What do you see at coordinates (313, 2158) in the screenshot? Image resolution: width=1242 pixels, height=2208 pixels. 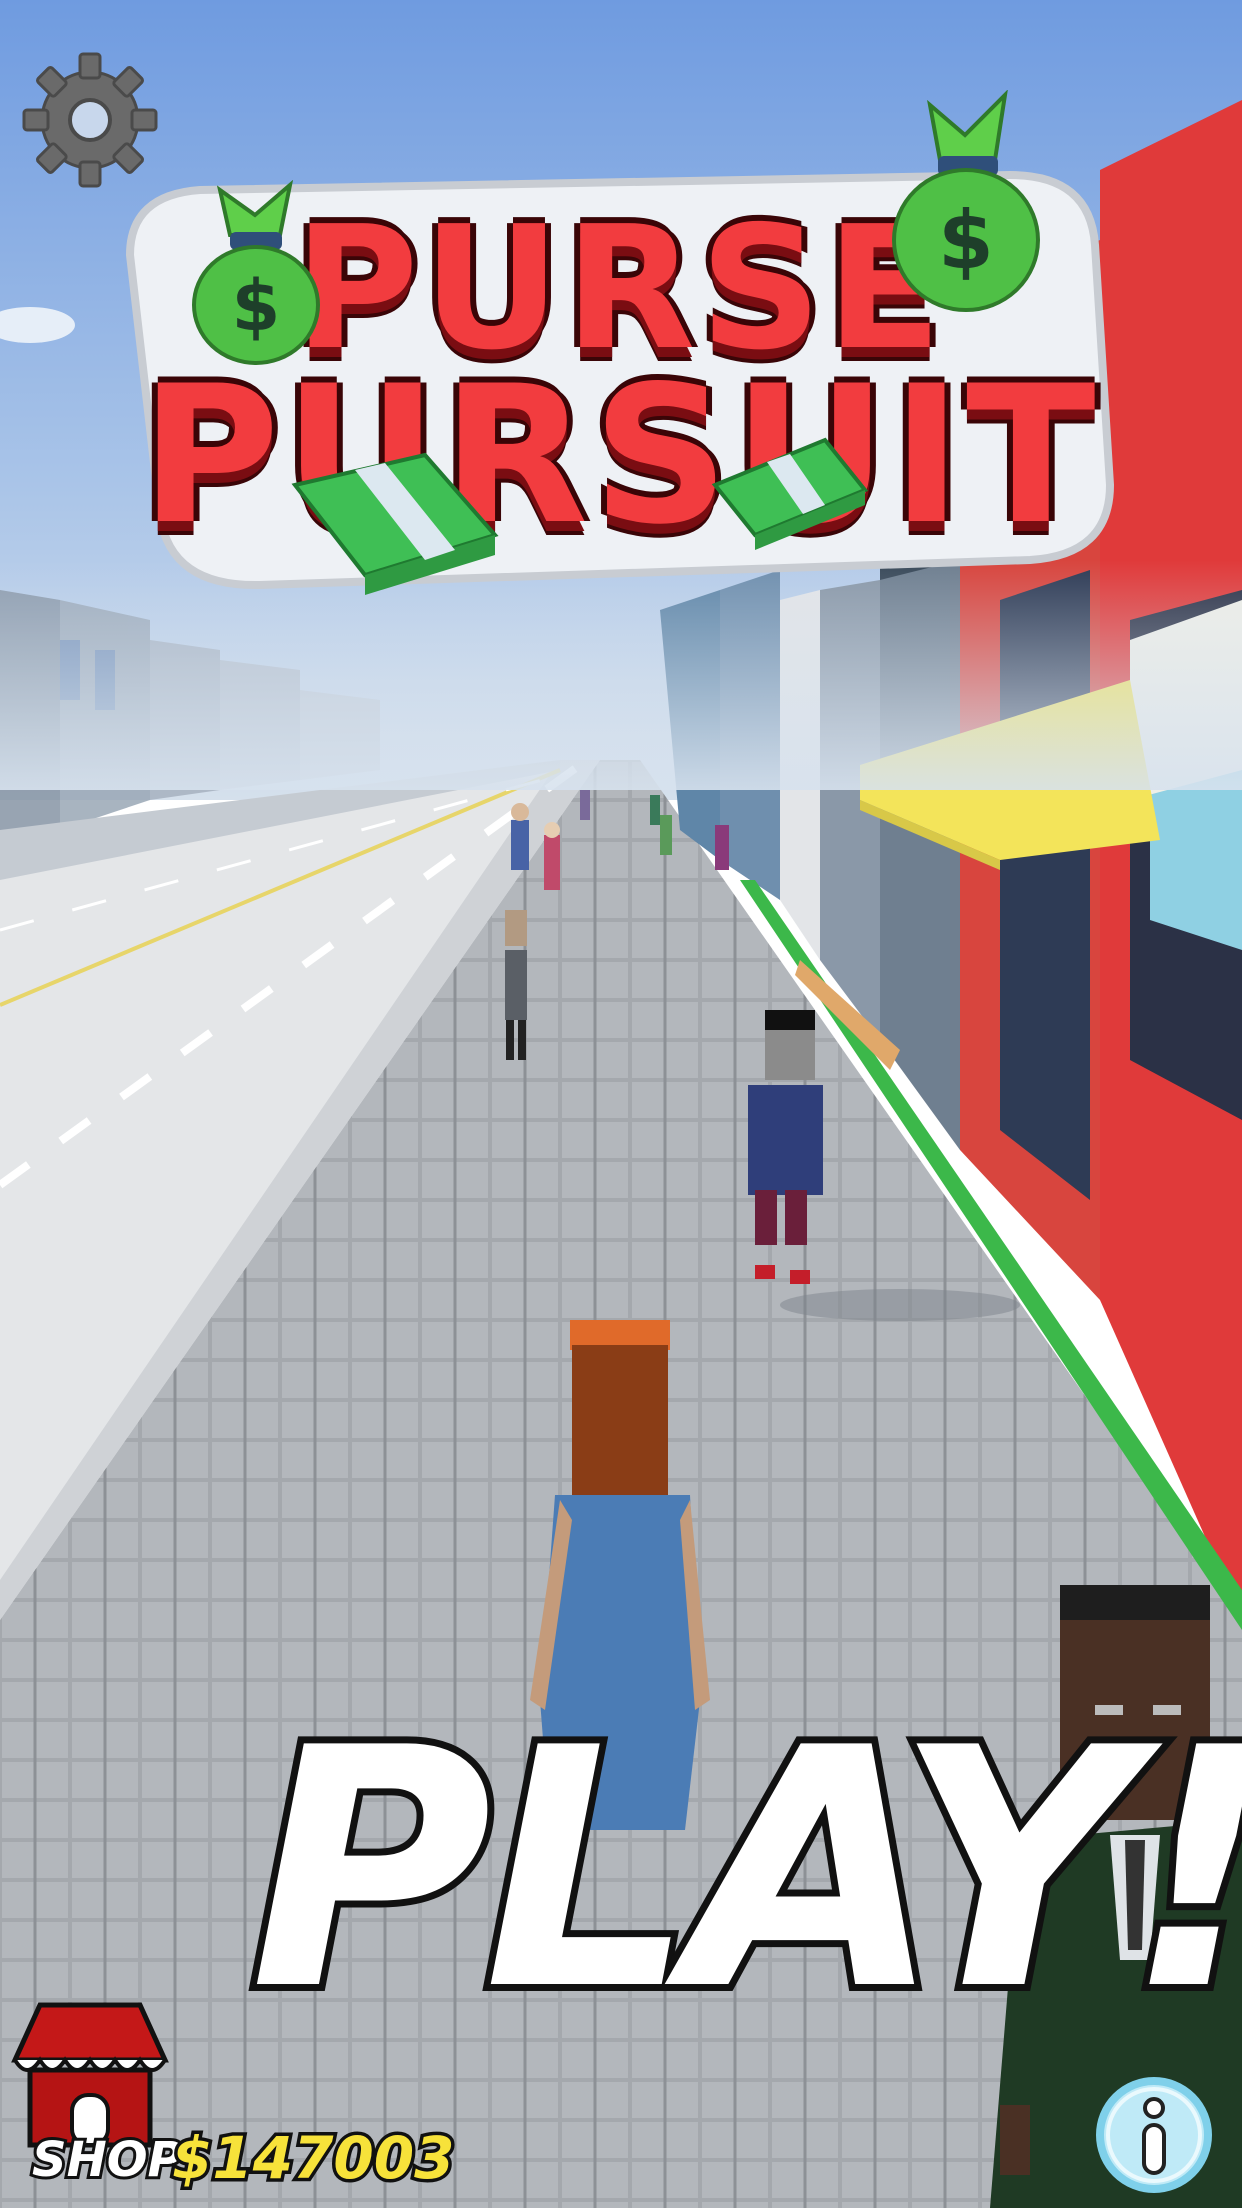 I see `money-balance: $147003` at bounding box center [313, 2158].